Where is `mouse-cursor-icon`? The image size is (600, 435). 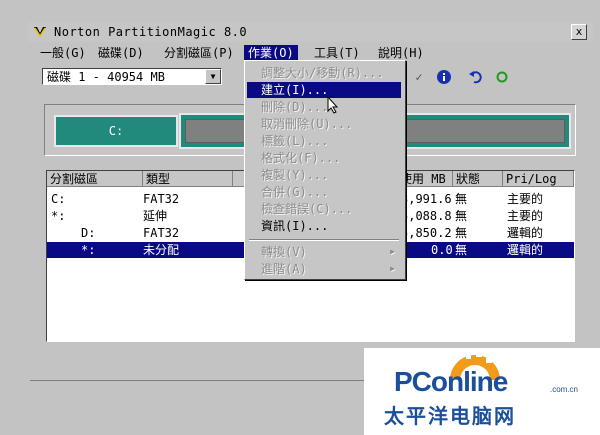 mouse-cursor-icon is located at coordinates (333, 105).